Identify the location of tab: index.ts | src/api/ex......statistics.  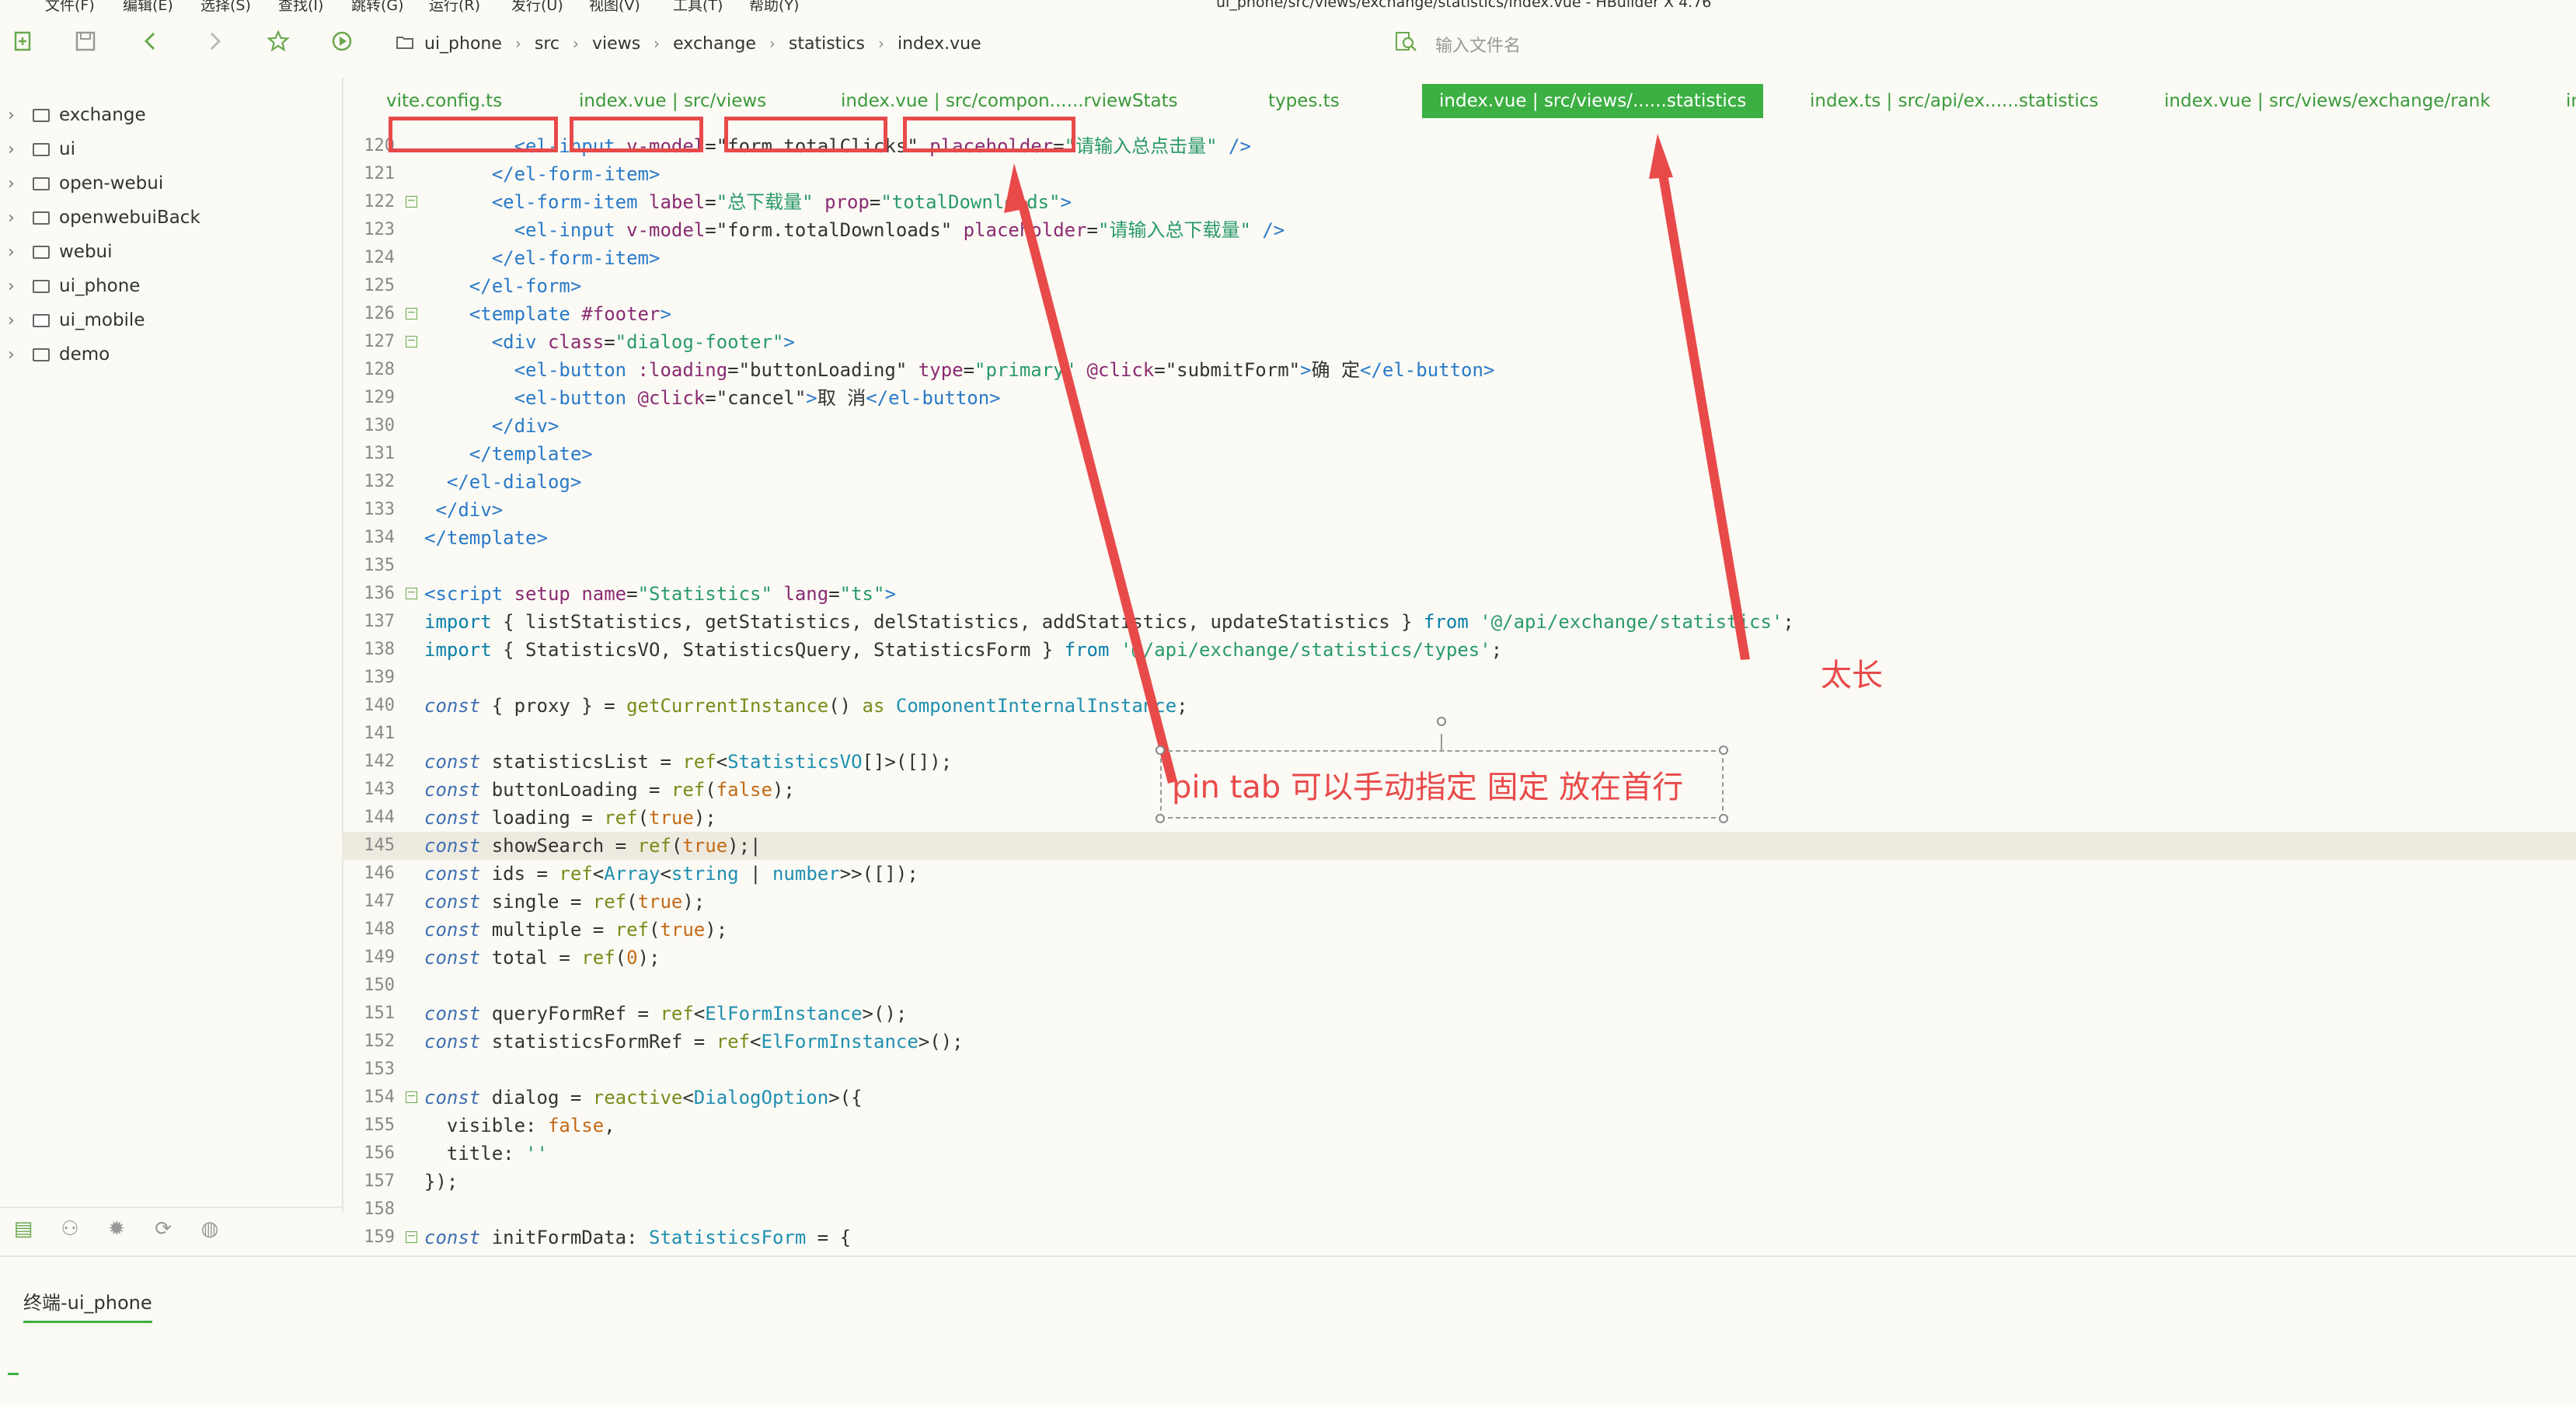
(1954, 101).